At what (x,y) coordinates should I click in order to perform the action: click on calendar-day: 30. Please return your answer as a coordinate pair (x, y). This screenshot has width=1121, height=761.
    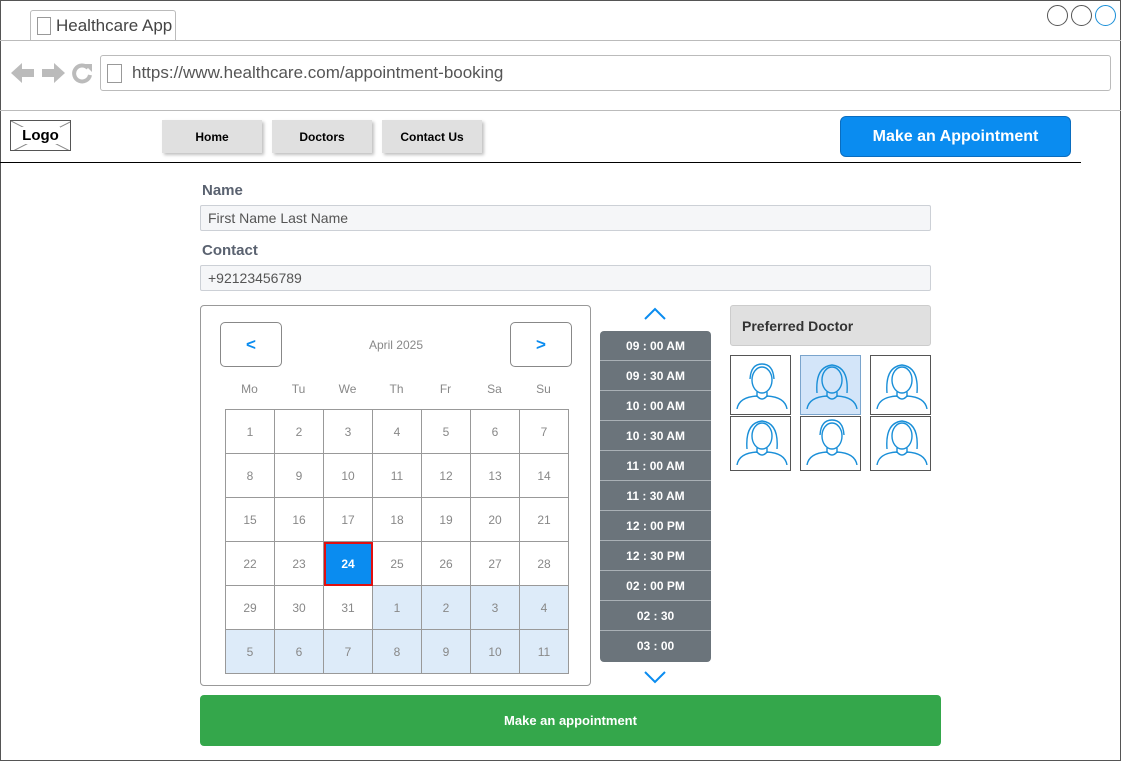
    Looking at the image, I should click on (299, 608).